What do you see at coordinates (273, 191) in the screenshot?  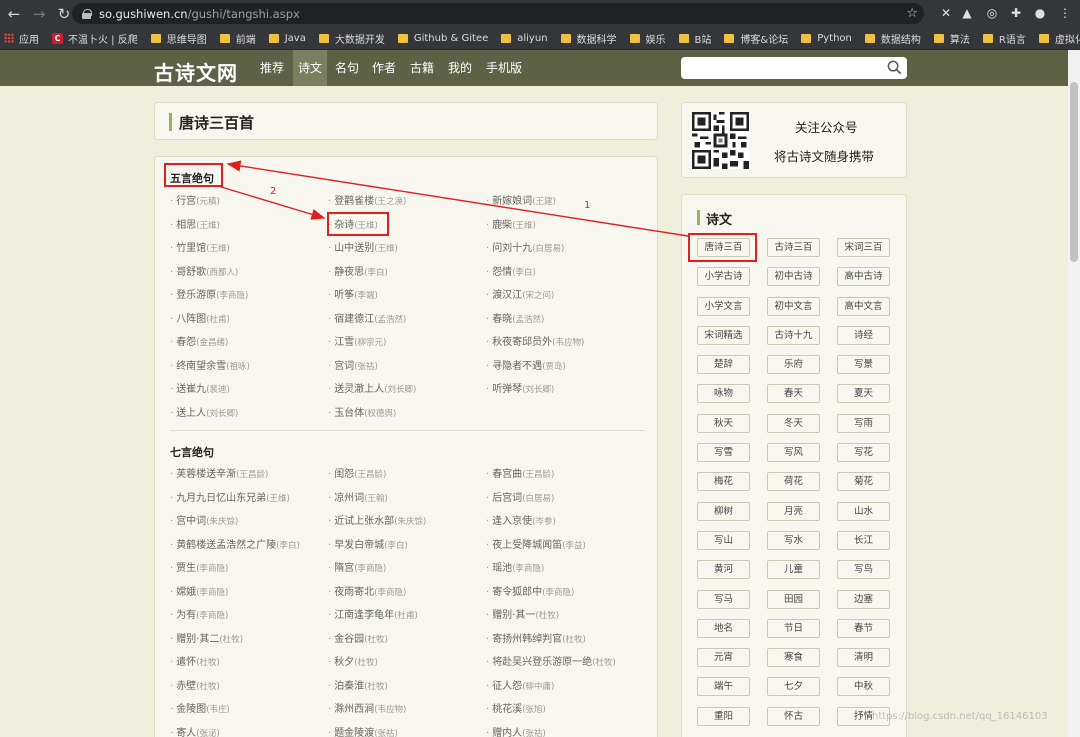 I see `annotation-number-2: 2` at bounding box center [273, 191].